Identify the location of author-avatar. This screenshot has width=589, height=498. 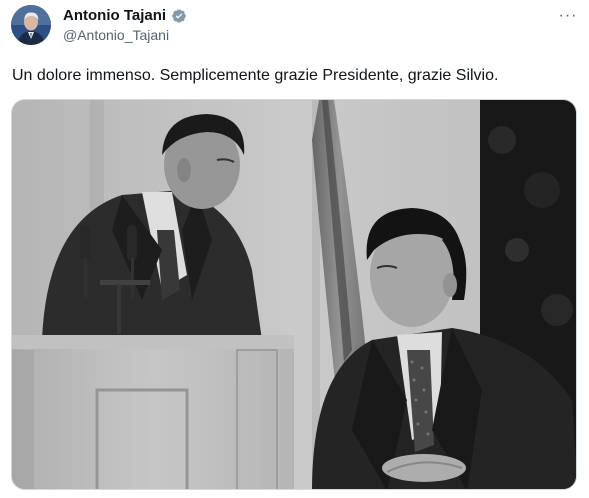
(31, 25).